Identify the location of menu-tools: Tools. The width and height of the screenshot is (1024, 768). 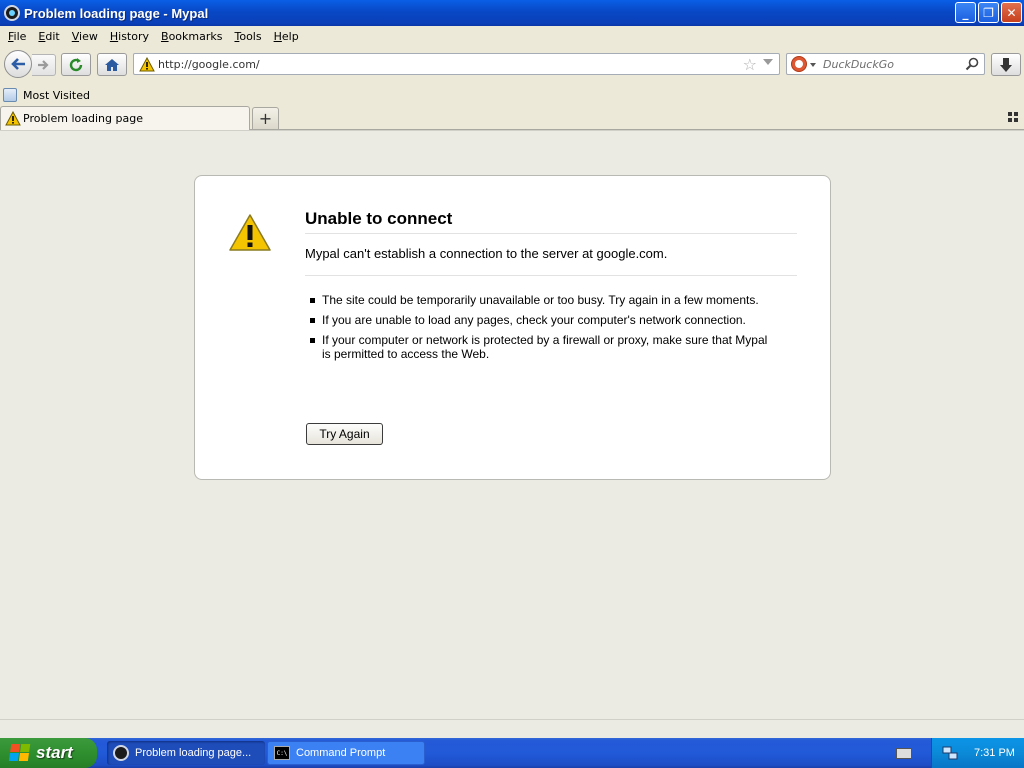
(247, 36).